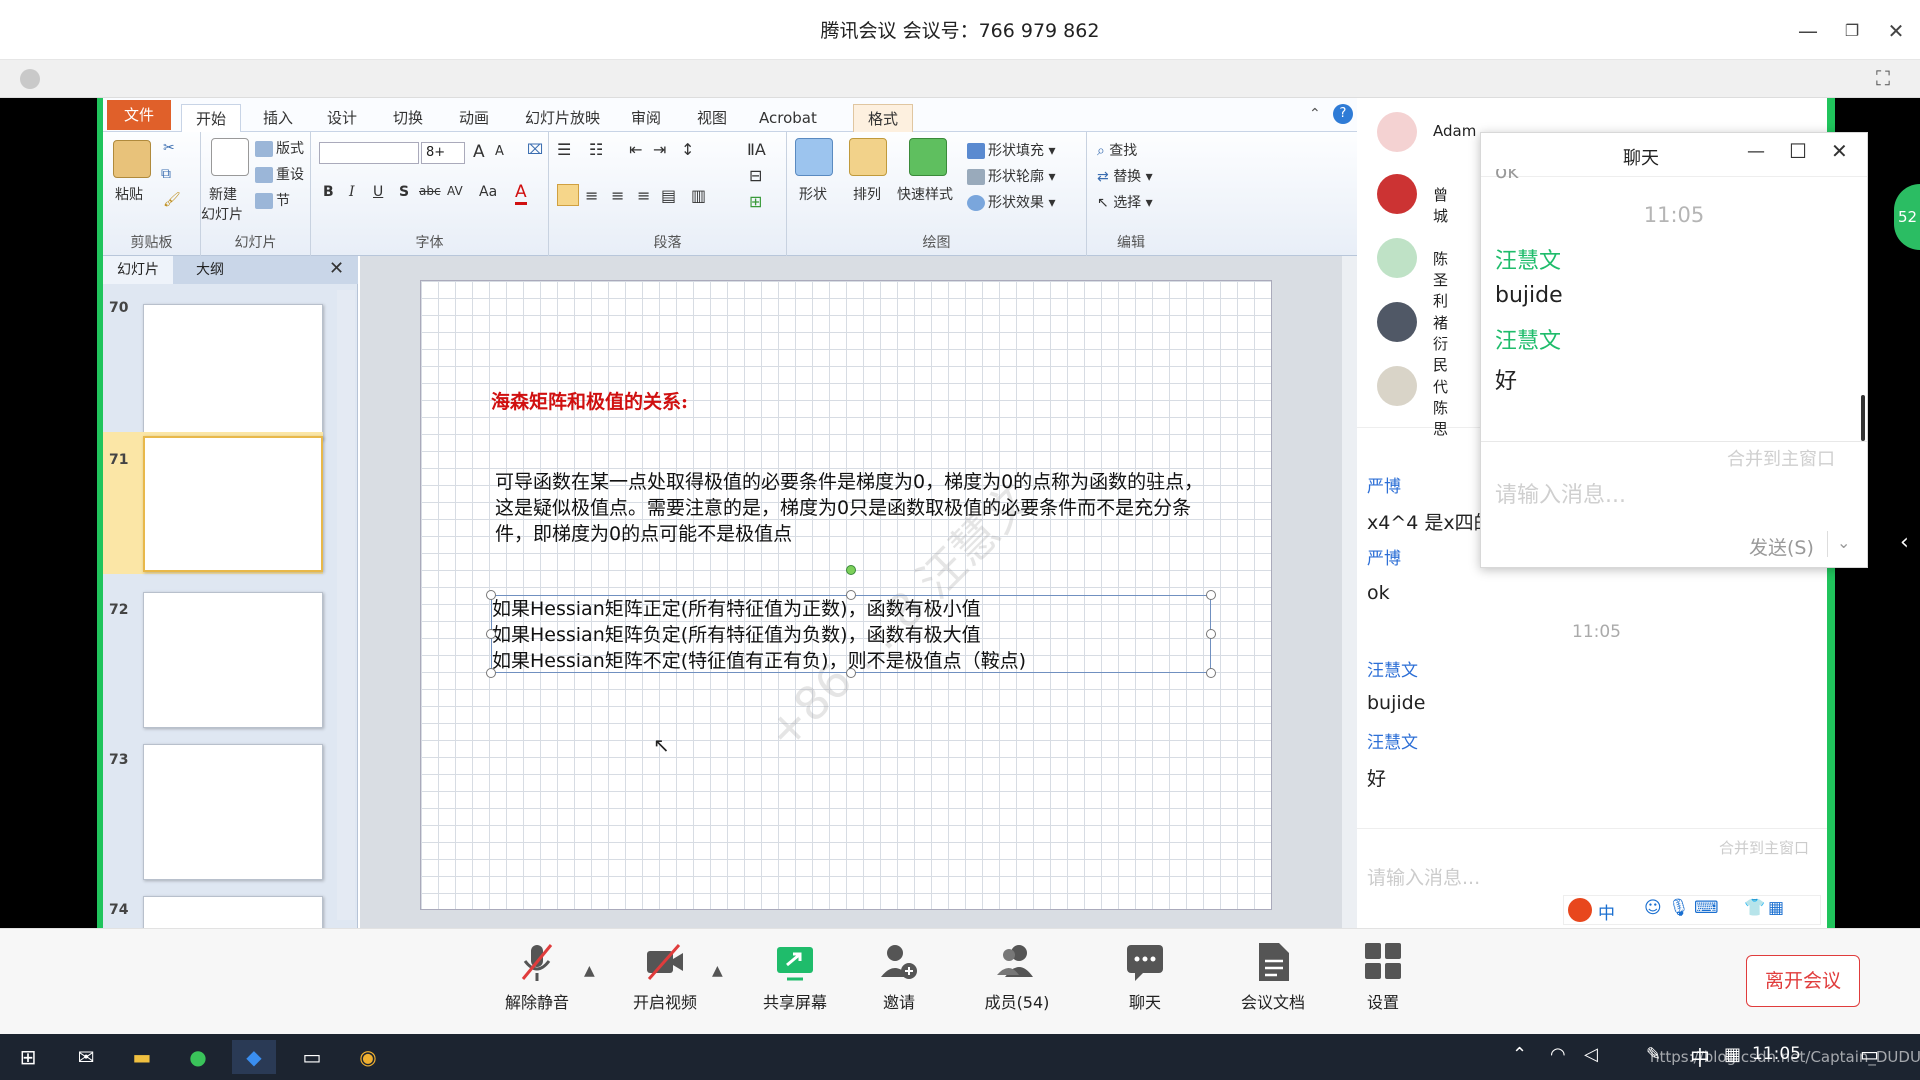 This screenshot has width=1920, height=1080. Describe the element at coordinates (813, 194) in the screenshot. I see `shapes-label: 形状` at that location.